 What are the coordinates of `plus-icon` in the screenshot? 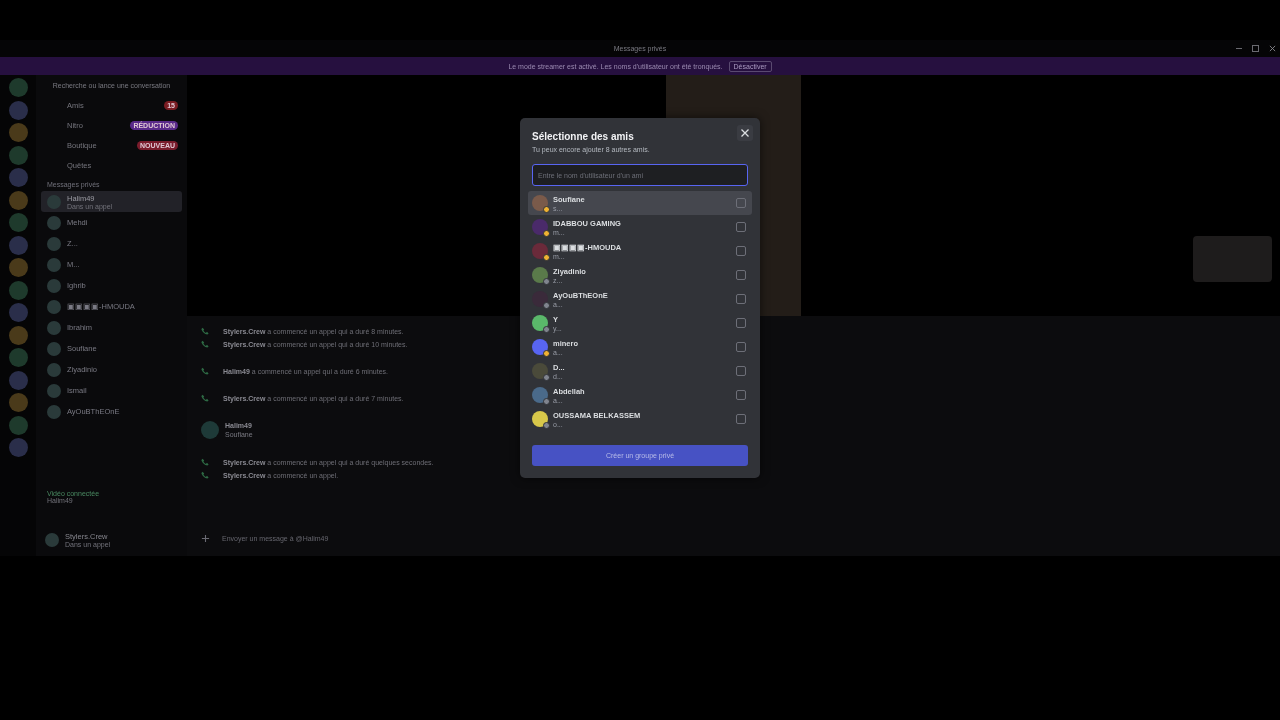 It's located at (205, 538).